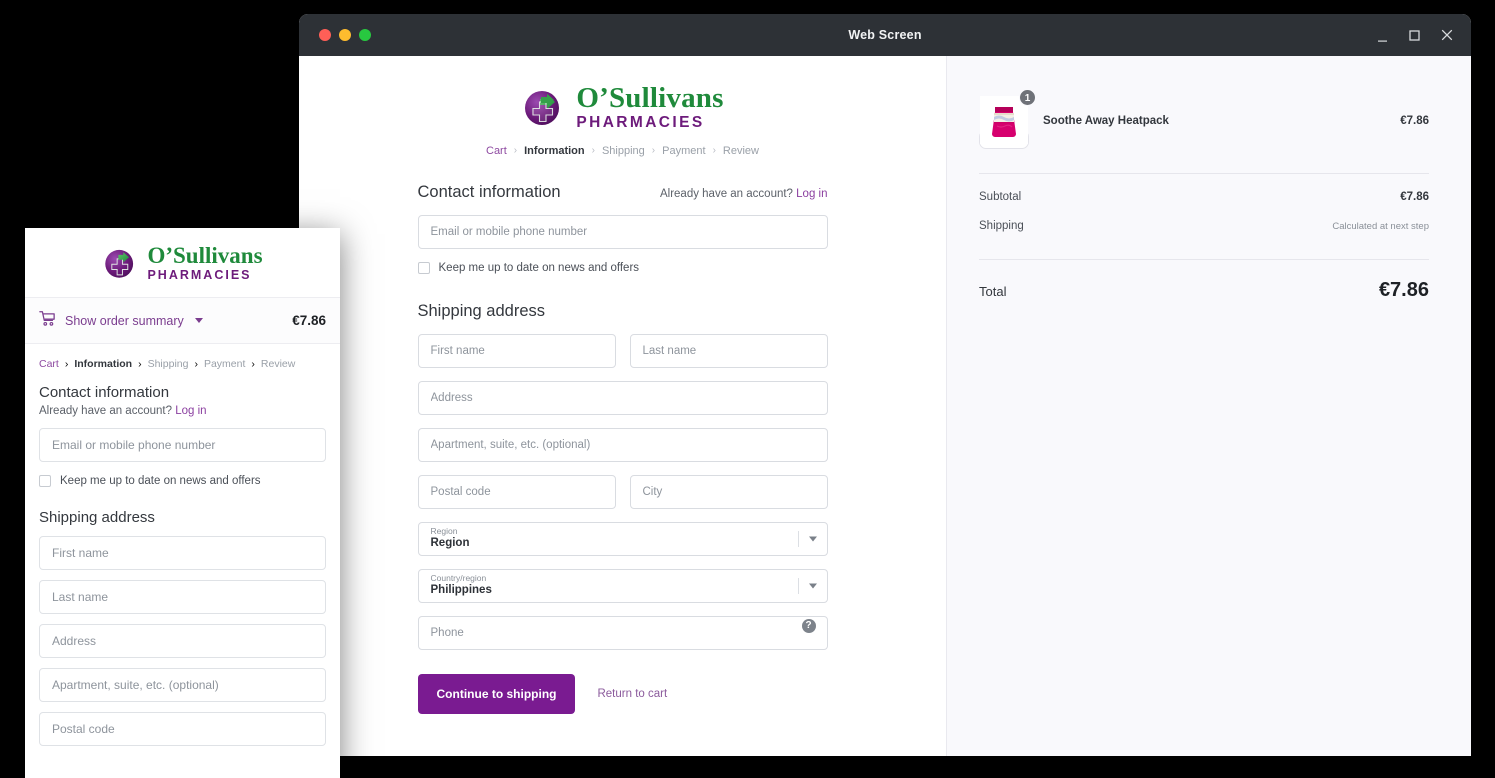  I want to click on mobile-newsletter-checkbox-row: Keep me up to date on news and offers, so click(182, 481).